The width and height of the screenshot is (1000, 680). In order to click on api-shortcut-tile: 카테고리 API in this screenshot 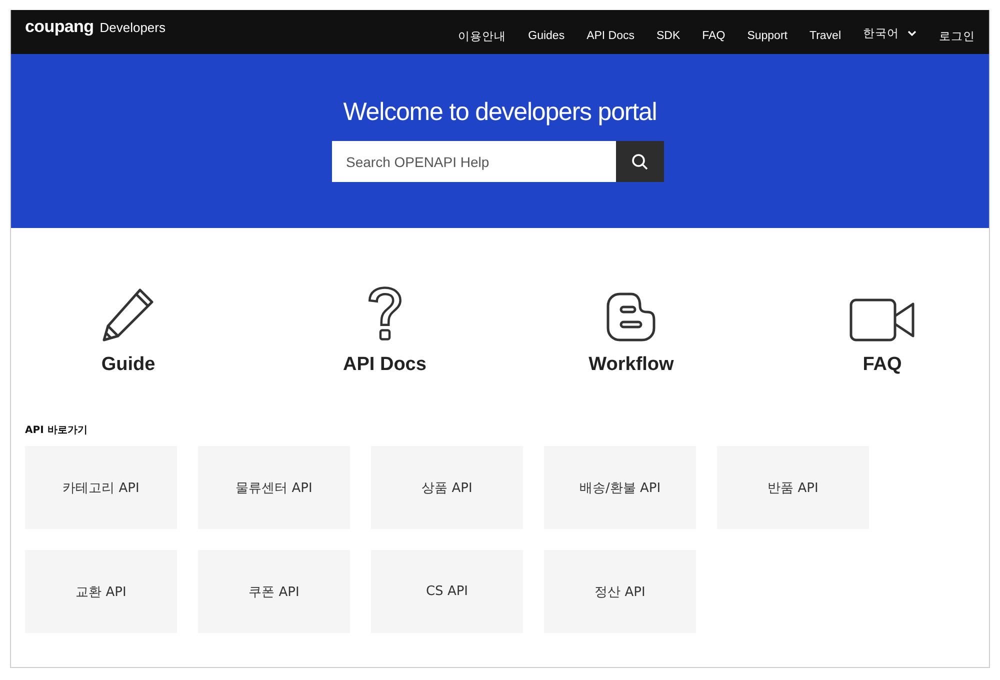, I will do `click(101, 487)`.